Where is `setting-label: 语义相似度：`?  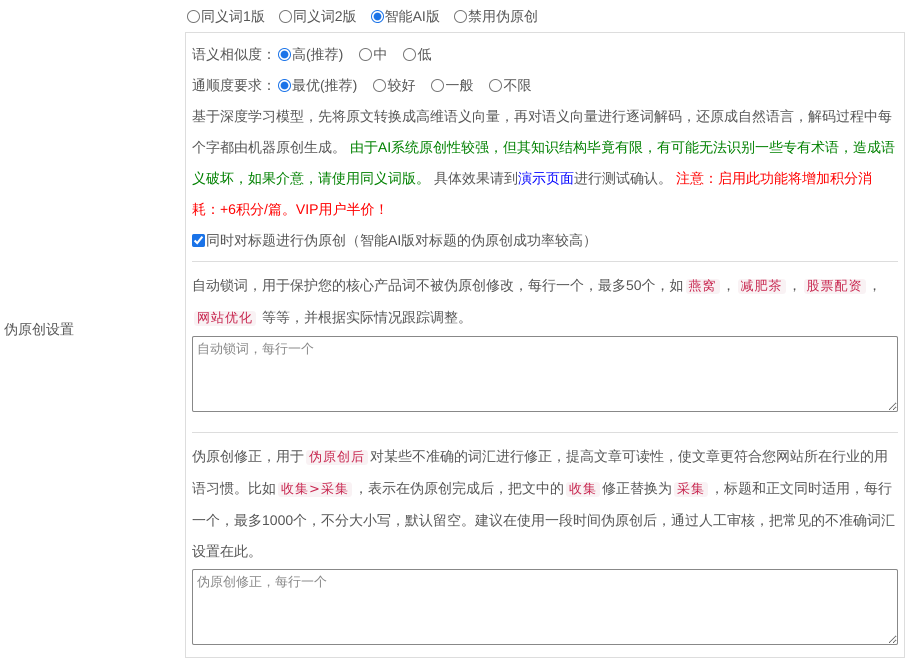 setting-label: 语义相似度： is located at coordinates (234, 54).